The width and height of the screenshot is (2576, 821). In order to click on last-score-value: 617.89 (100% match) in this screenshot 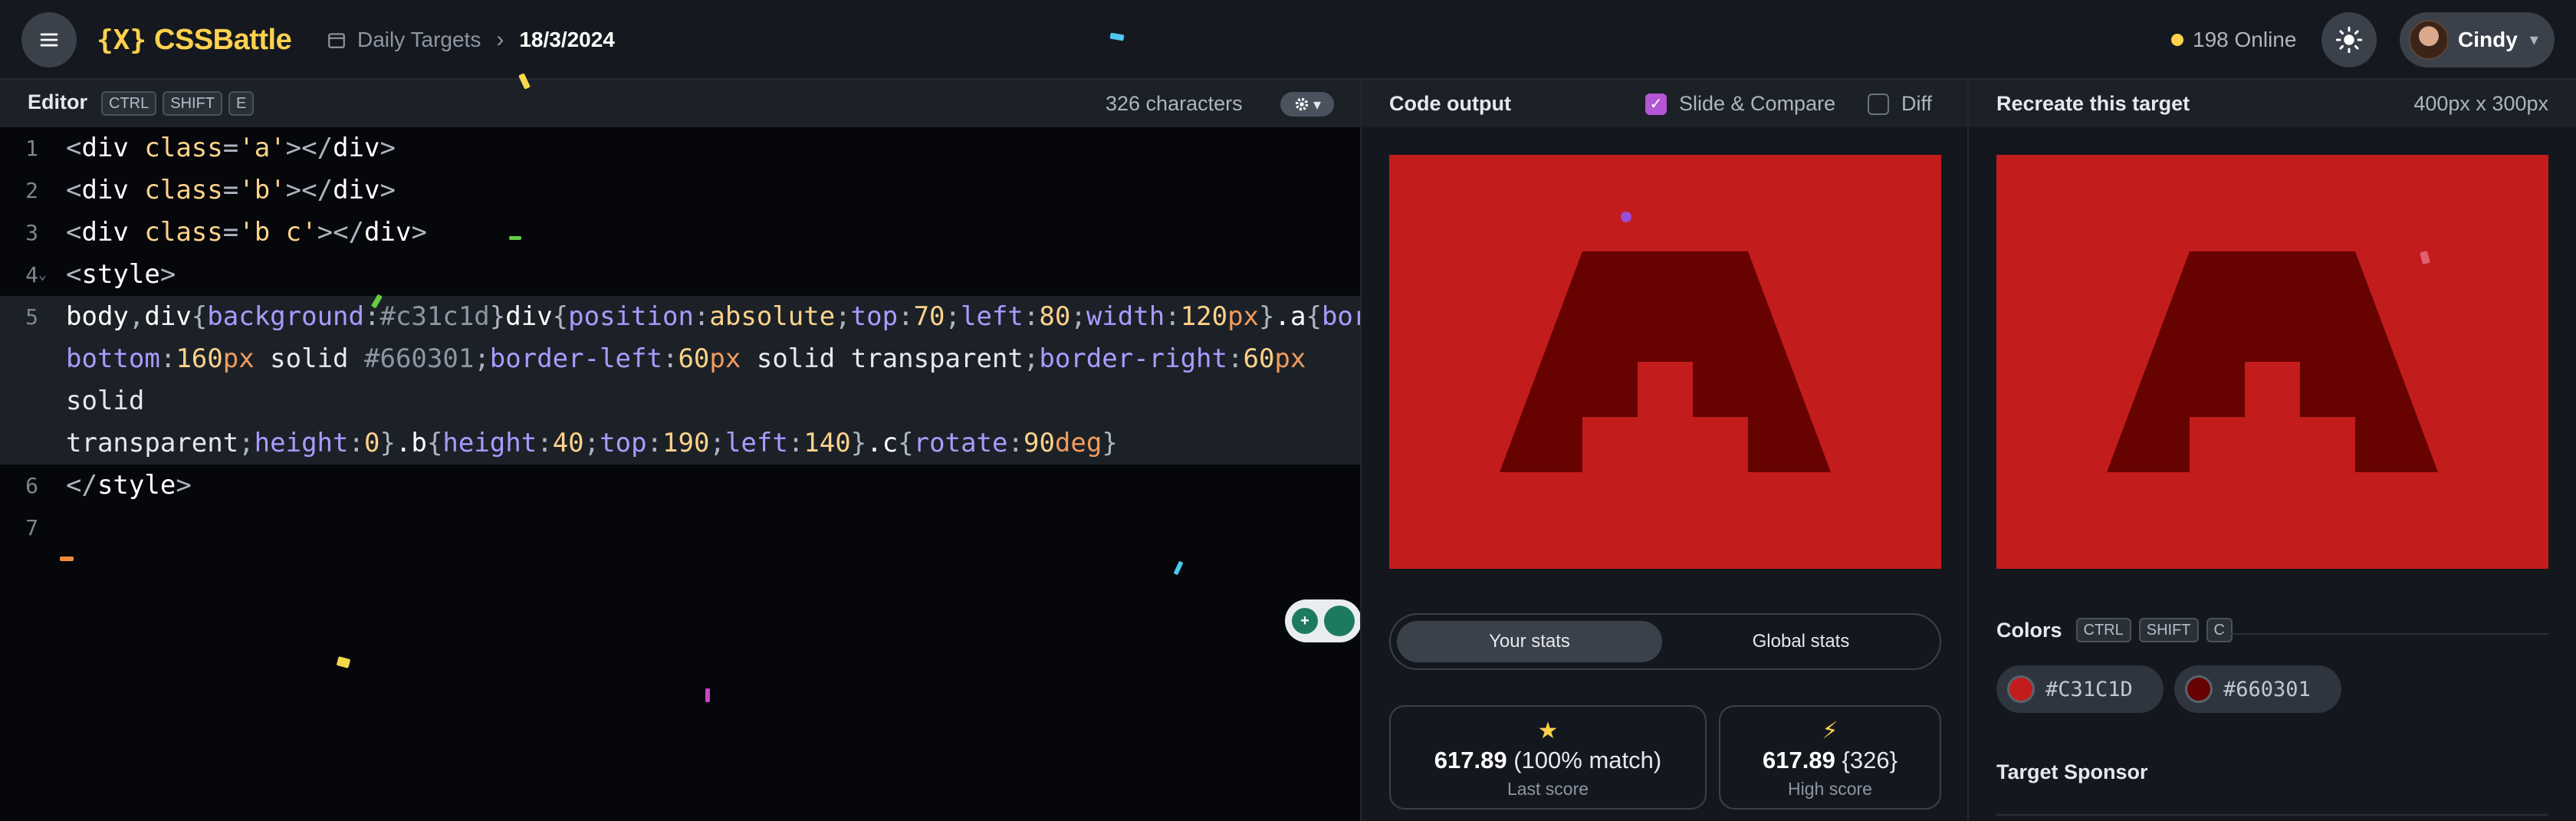, I will do `click(1548, 760)`.